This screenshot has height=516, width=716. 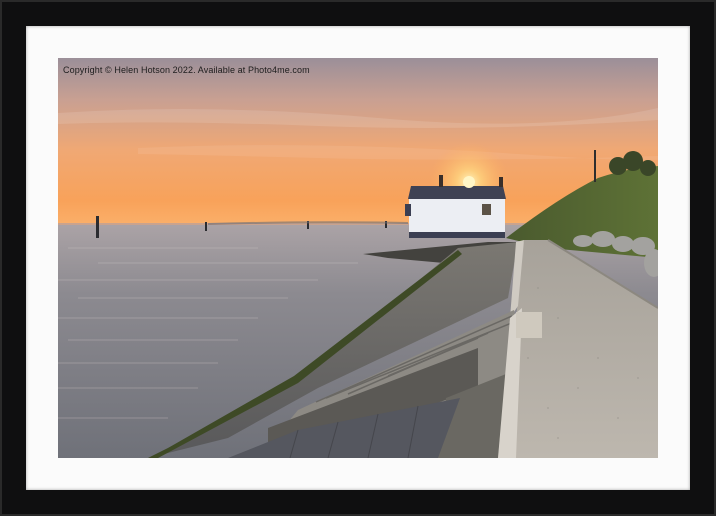 I want to click on sun, so click(x=469, y=182).